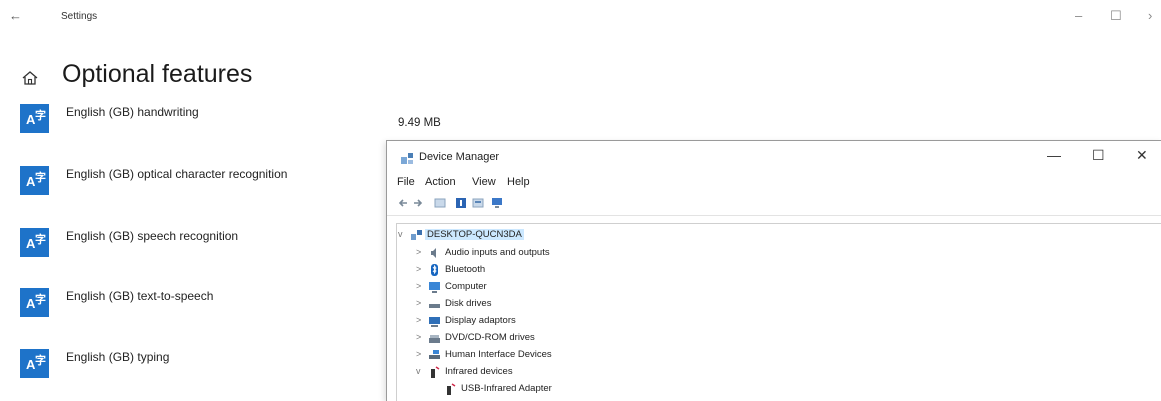 The height and width of the screenshot is (401, 1161). I want to click on device-manager-icon, so click(407, 158).